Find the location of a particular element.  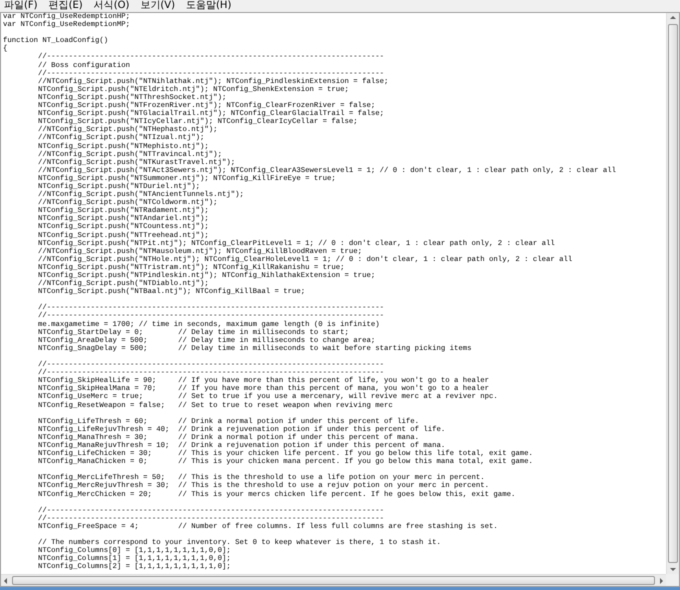

horizontal-scrollbar is located at coordinates (333, 580).